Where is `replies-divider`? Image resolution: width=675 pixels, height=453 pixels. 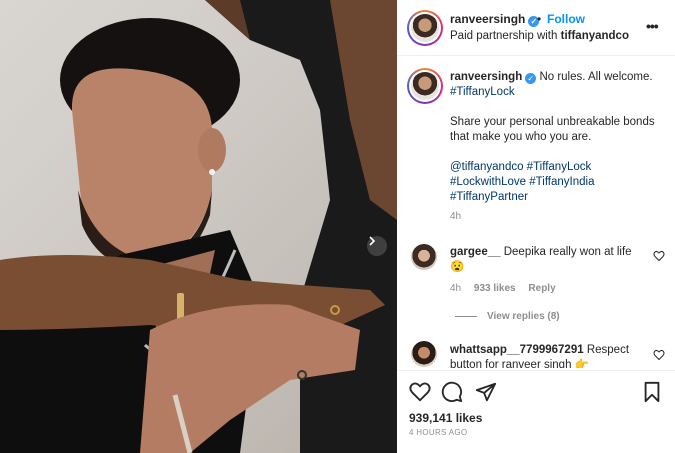 replies-divider is located at coordinates (466, 316).